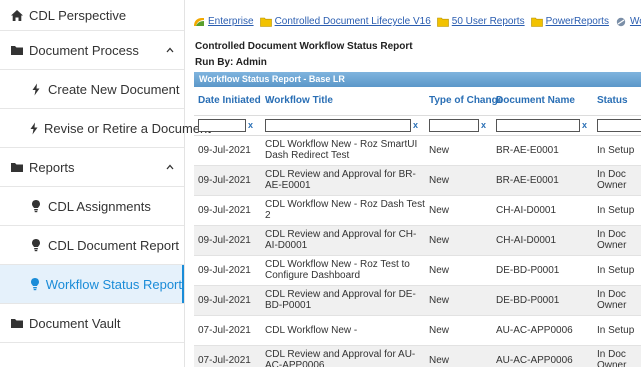  I want to click on cell-workflow-title: CDL Review and Approval for CH-AI-D0001, so click(341, 240).